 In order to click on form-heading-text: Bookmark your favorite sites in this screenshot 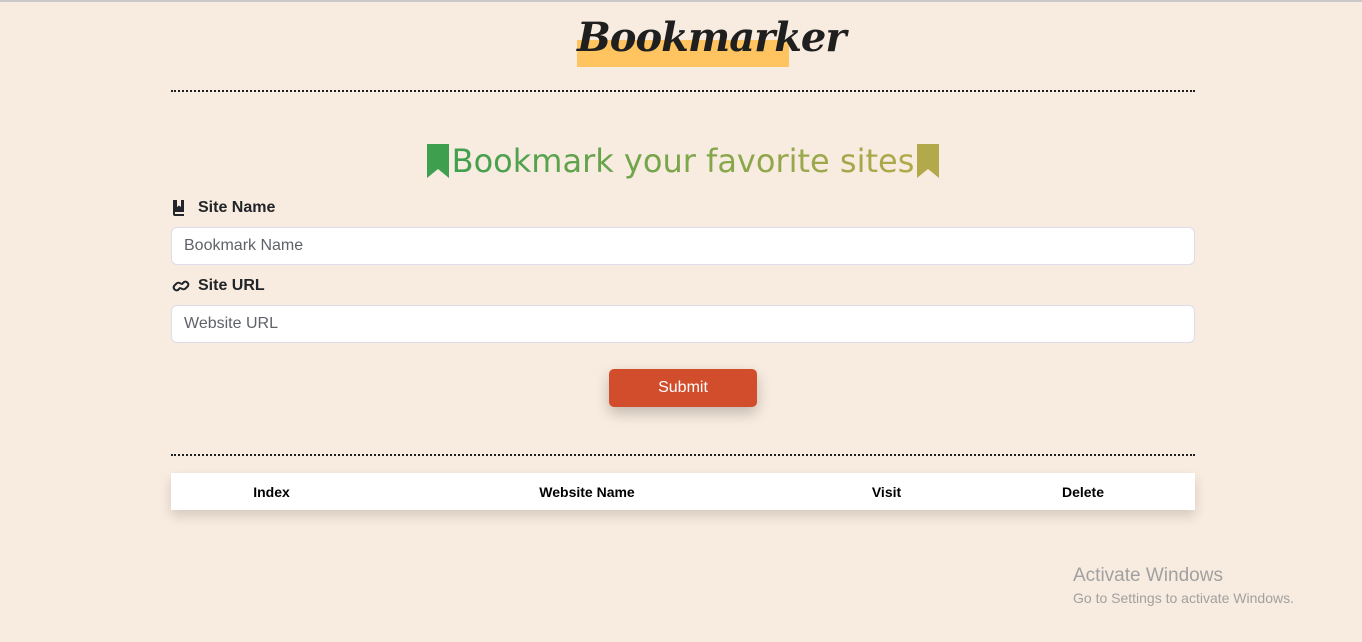, I will do `click(683, 161)`.